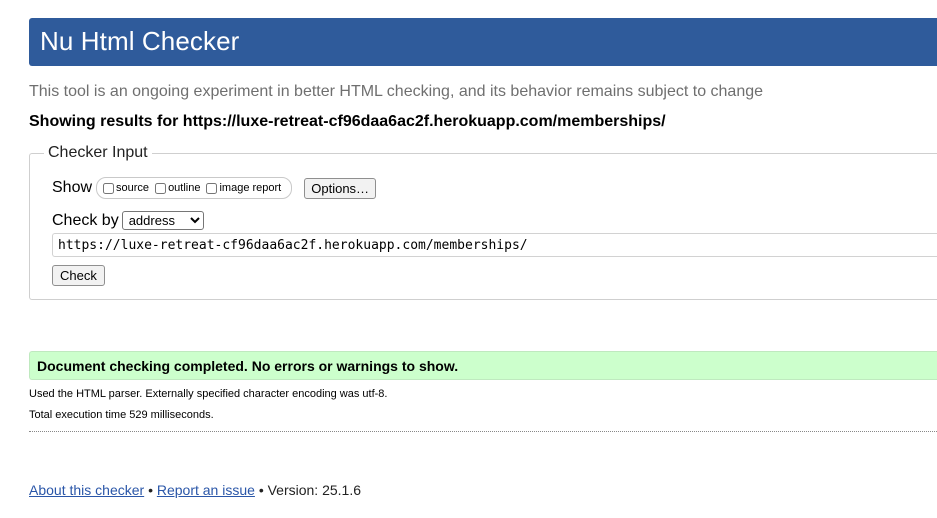 Image resolution: width=937 pixels, height=518 pixels. Describe the element at coordinates (133, 188) in the screenshot. I see `show-source-label: source` at that location.